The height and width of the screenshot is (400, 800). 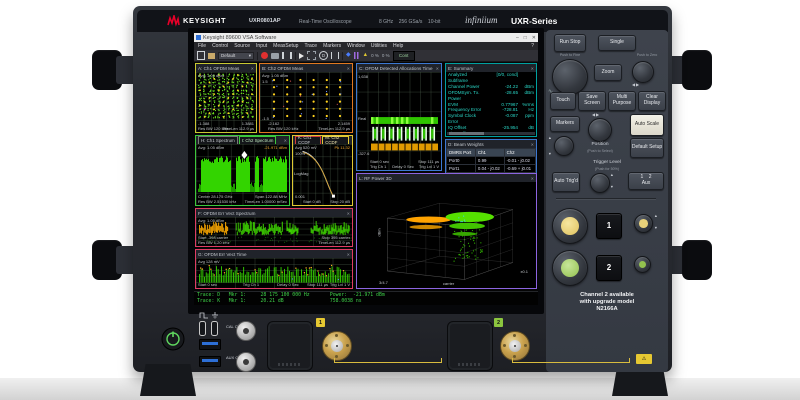 I want to click on x-start-label: Start 0 sec, so click(x=208, y=284).